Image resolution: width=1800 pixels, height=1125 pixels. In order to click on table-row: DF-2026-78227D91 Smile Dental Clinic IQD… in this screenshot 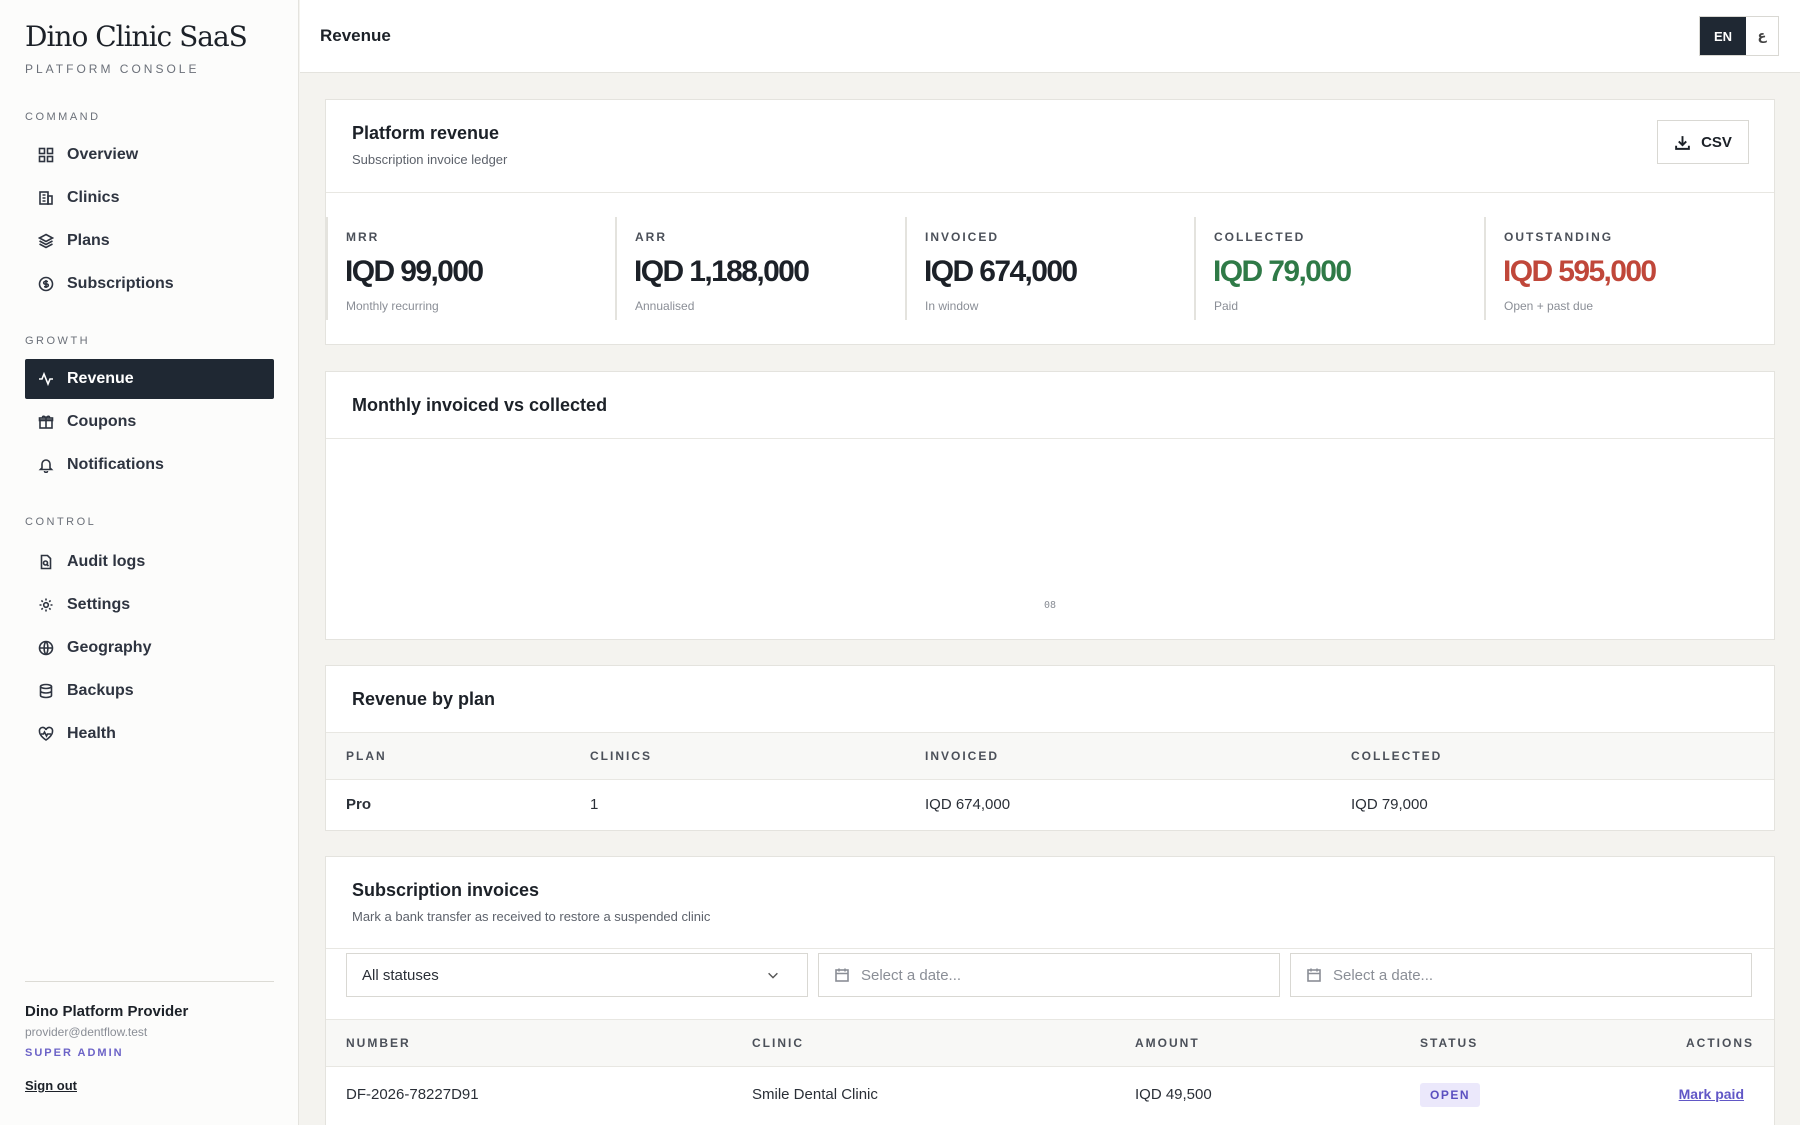, I will do `click(1050, 1095)`.